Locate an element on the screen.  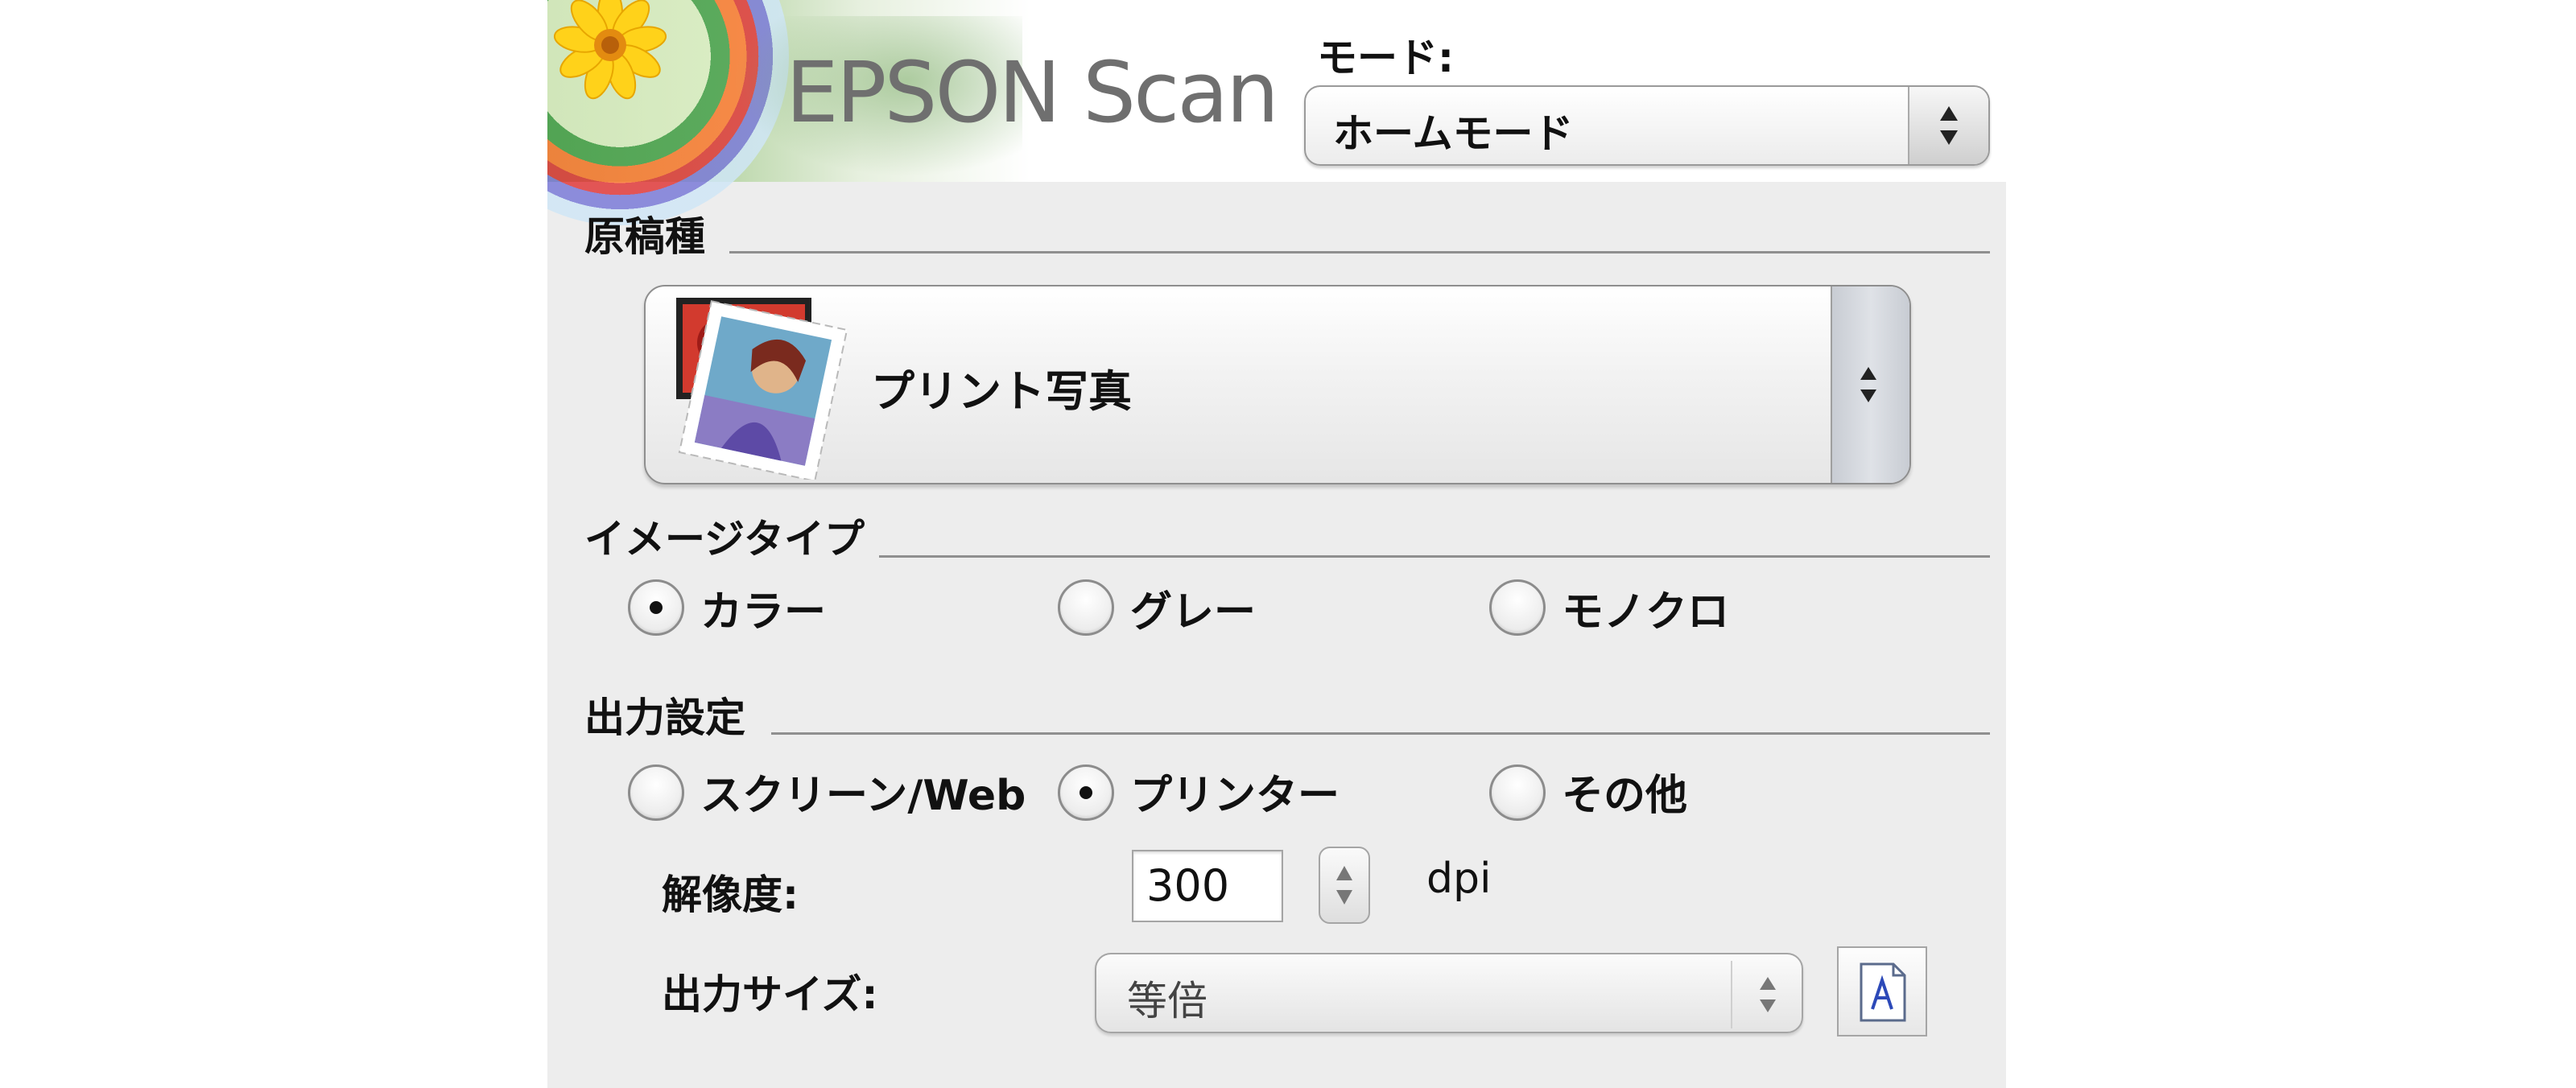
resolution-stepper is located at coordinates (1344, 885).